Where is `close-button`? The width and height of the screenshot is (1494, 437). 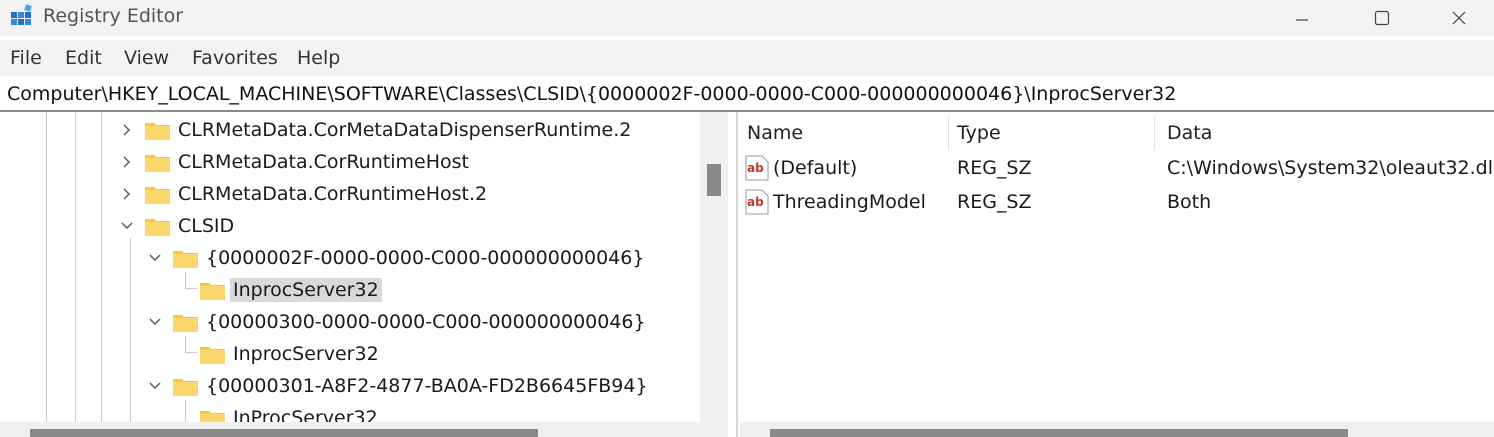 close-button is located at coordinates (1459, 18).